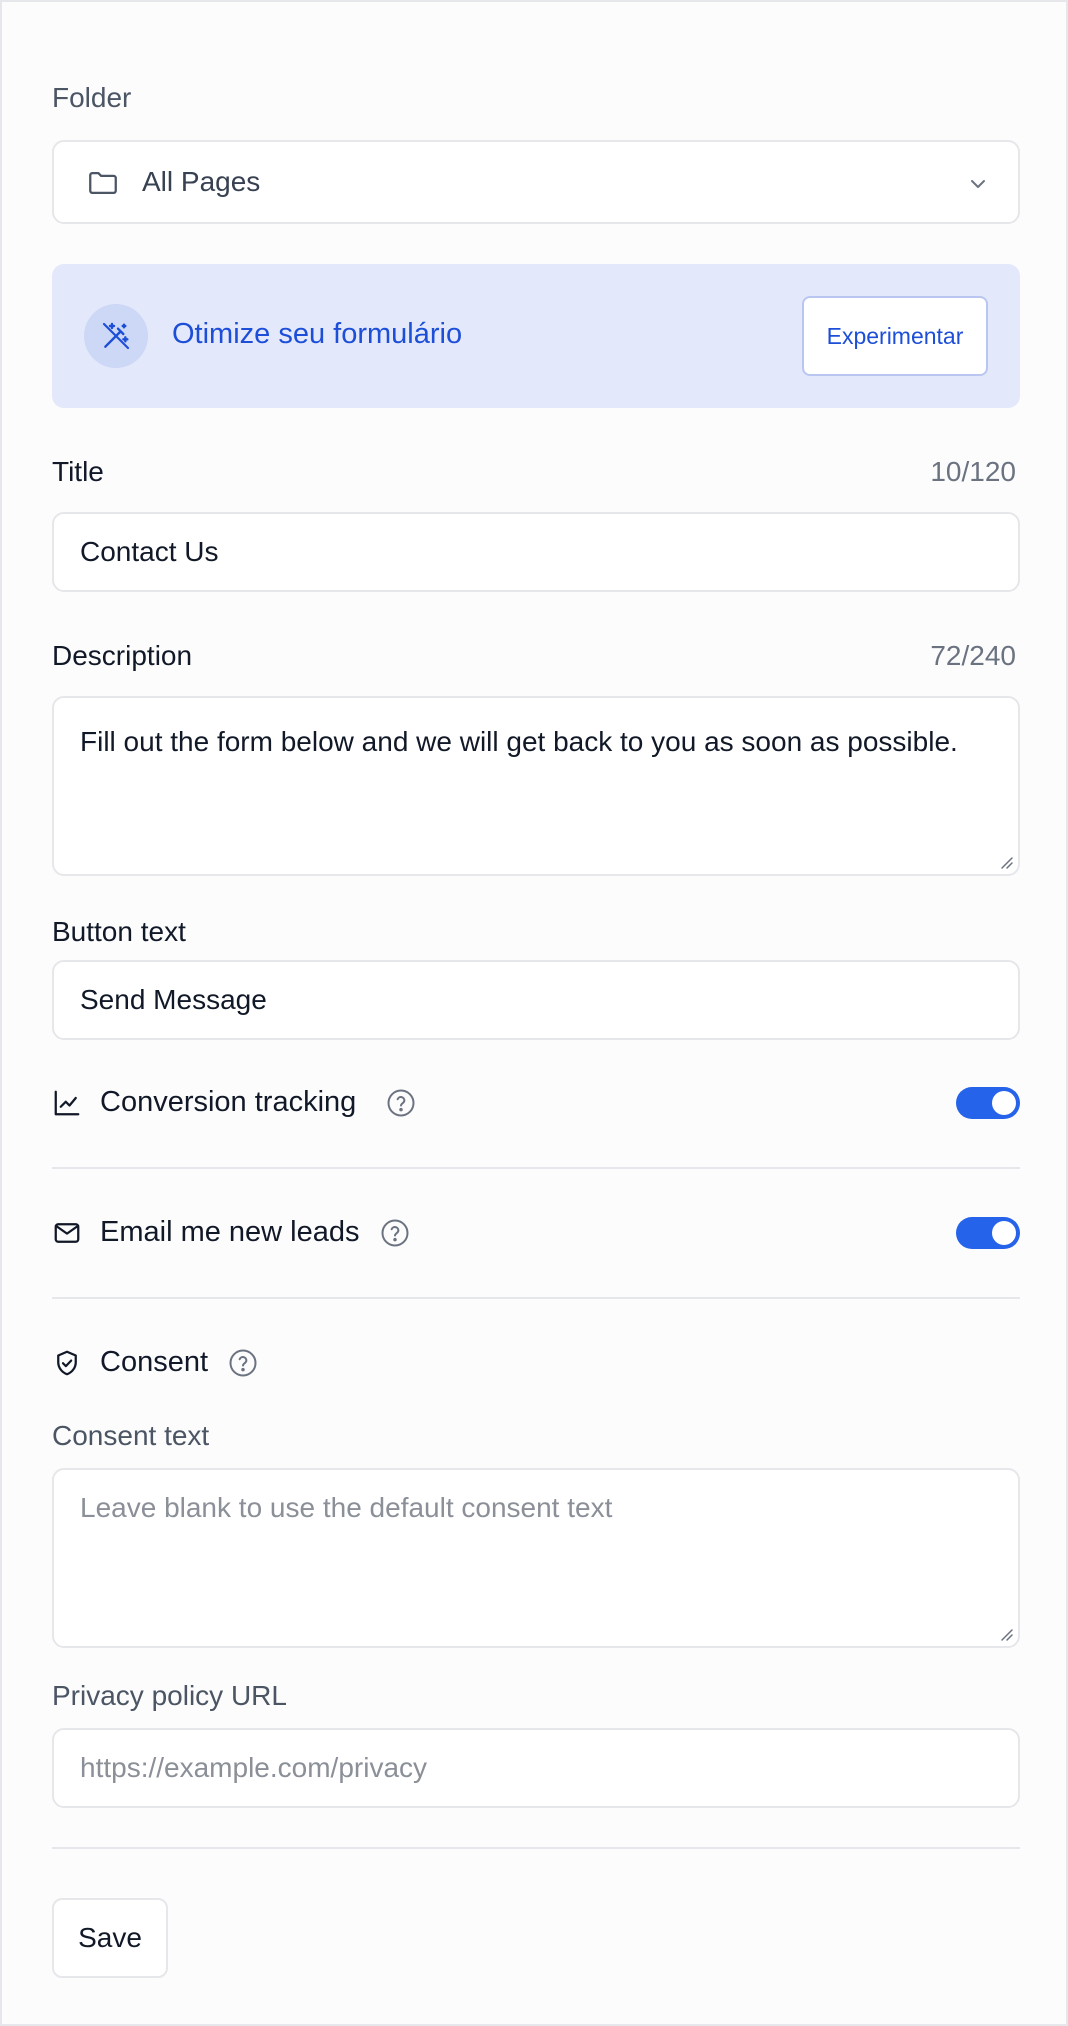 This screenshot has width=1068, height=2026. What do you see at coordinates (230, 1232) in the screenshot?
I see `email-leads-label: Email me new leads` at bounding box center [230, 1232].